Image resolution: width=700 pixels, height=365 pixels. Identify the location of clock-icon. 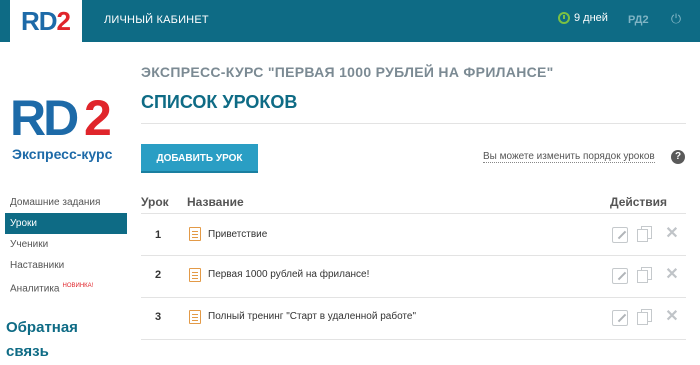
(564, 18).